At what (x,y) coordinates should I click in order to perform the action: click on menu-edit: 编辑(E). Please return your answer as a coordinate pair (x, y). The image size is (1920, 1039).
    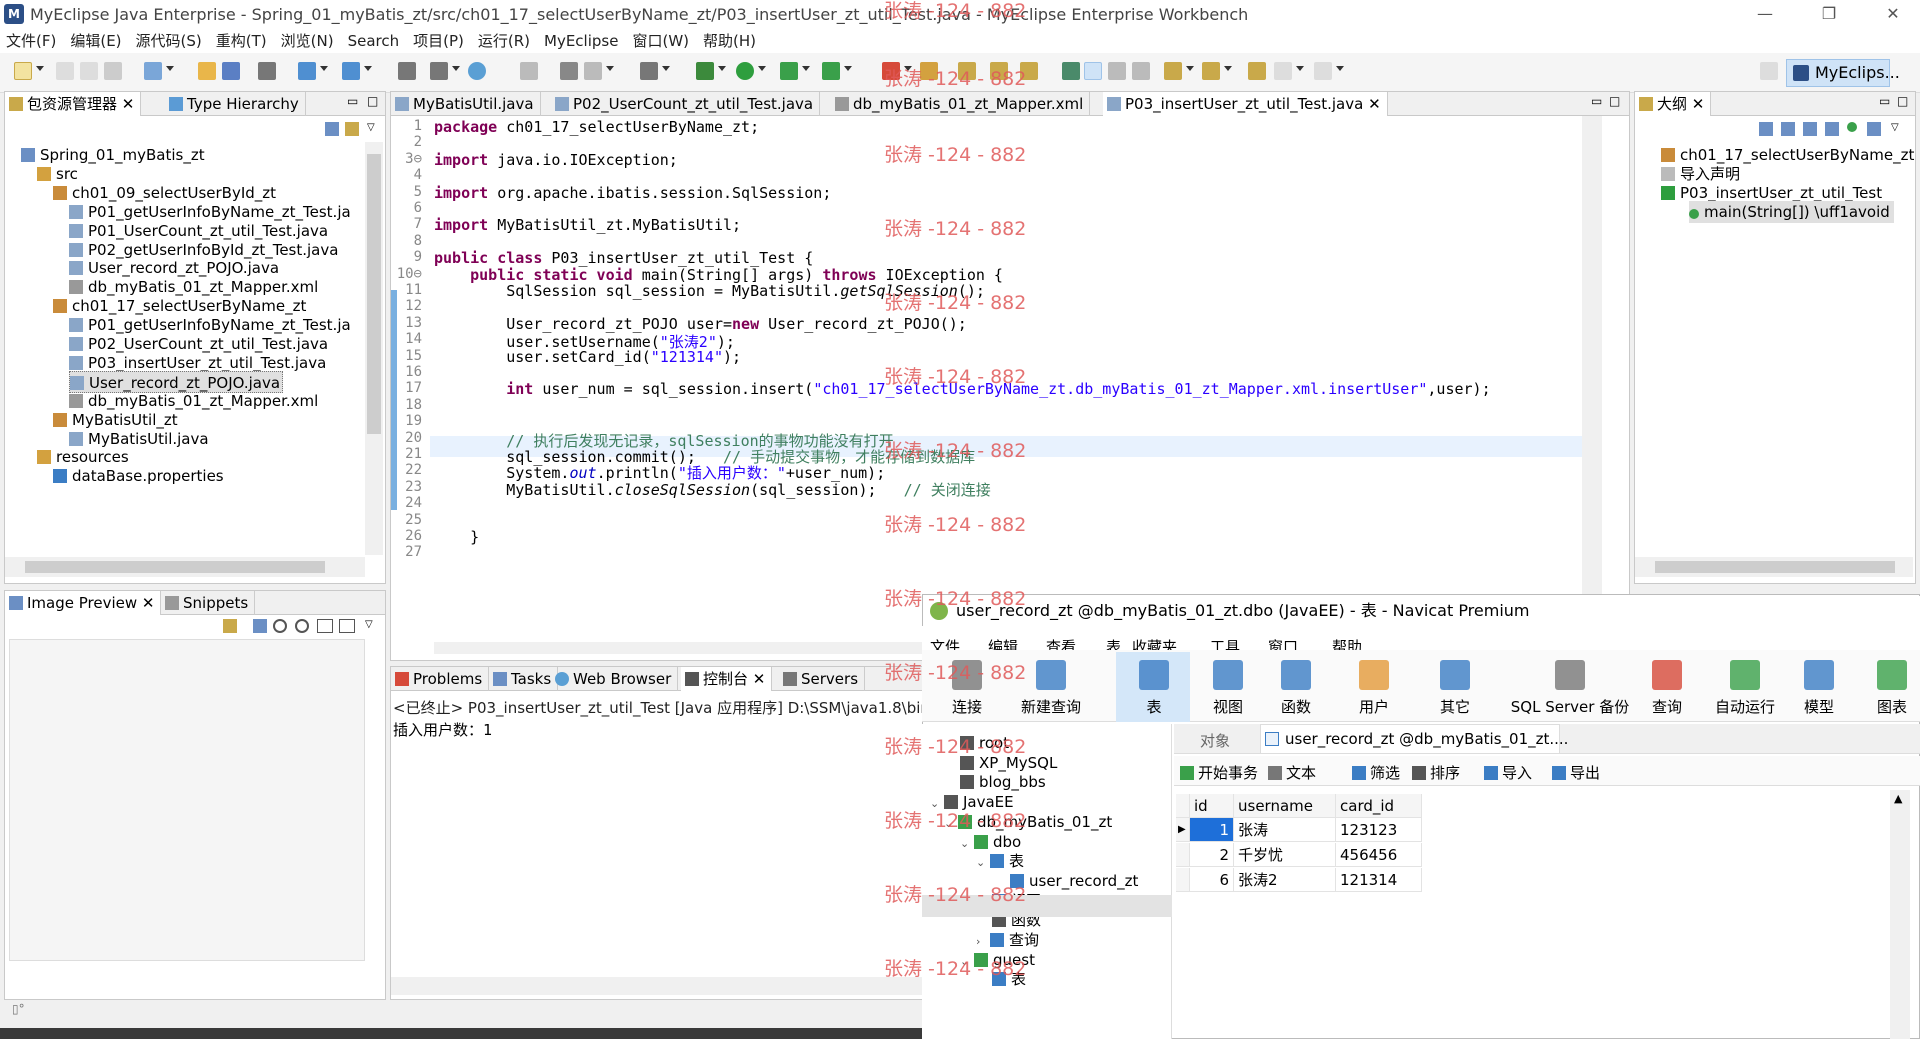
    Looking at the image, I should click on (95, 40).